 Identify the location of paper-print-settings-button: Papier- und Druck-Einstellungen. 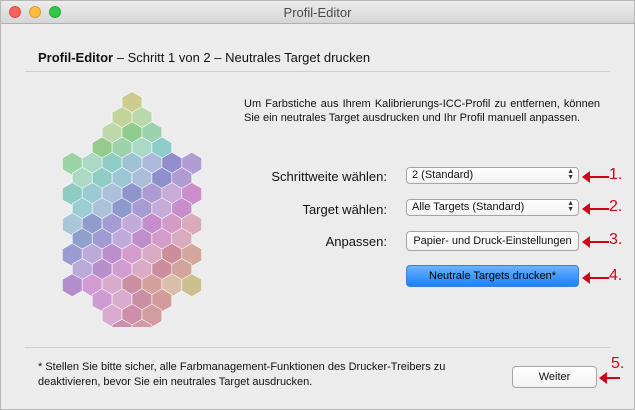
(492, 241).